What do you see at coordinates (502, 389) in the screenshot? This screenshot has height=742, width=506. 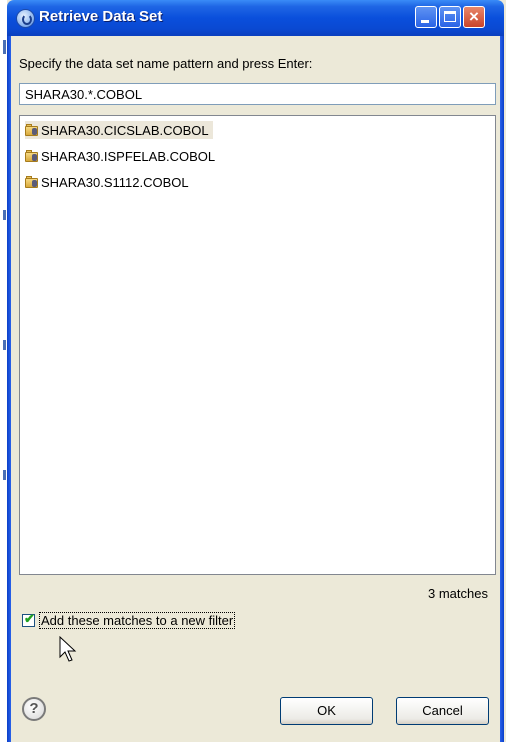 I see `dialog-frame-right` at bounding box center [502, 389].